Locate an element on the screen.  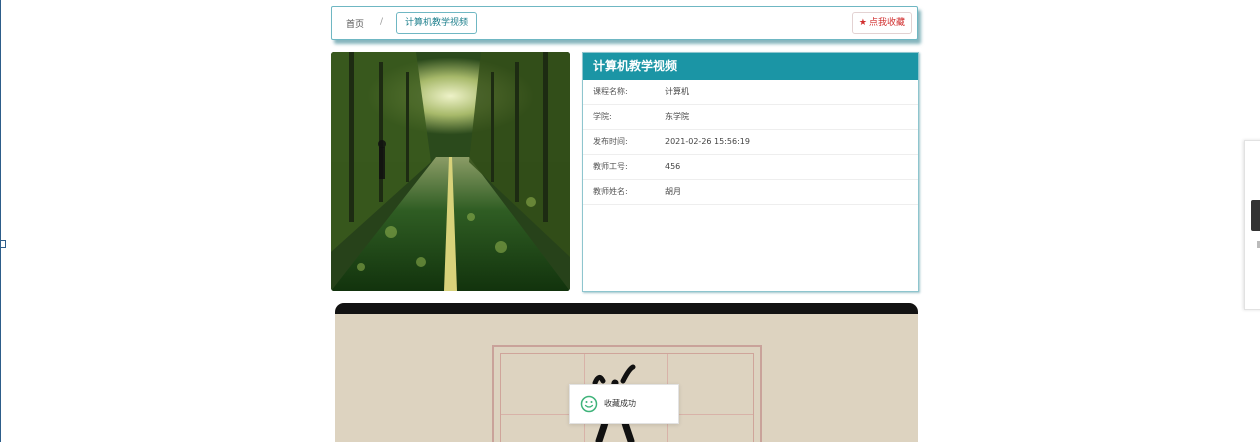
detail-label: 教师姓名: is located at coordinates (610, 191).